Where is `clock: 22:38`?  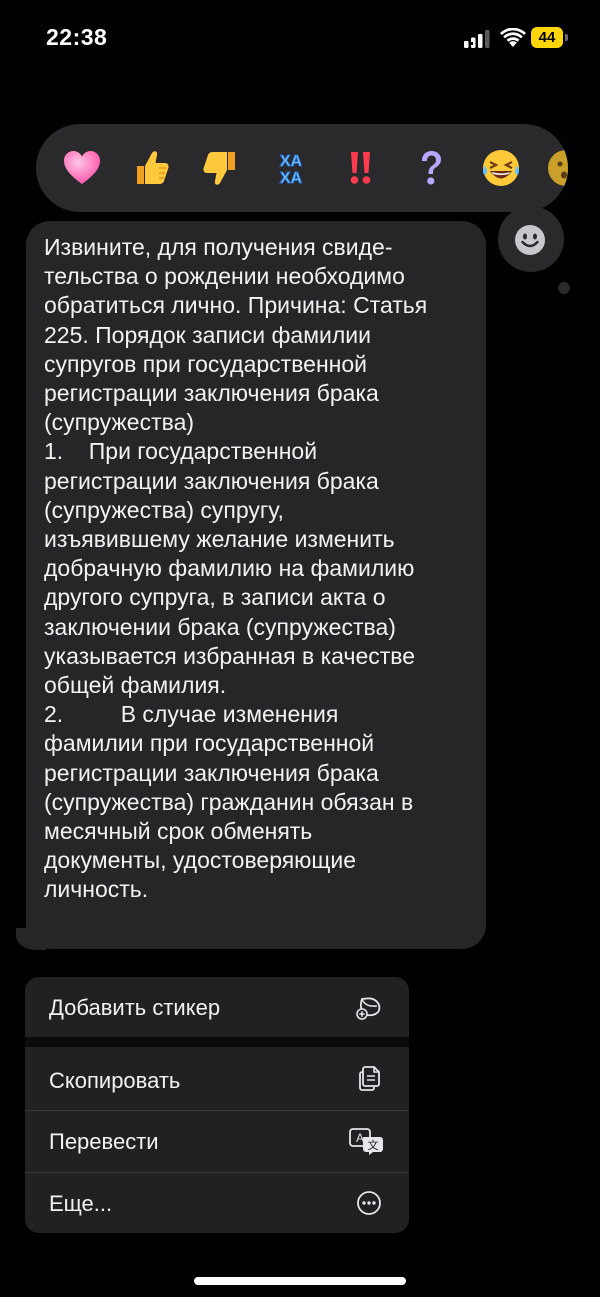
clock: 22:38 is located at coordinates (77, 37).